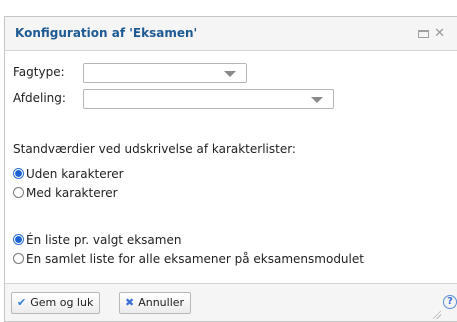  Describe the element at coordinates (62, 302) in the screenshot. I see `save-close-label: Gem og luk` at that location.